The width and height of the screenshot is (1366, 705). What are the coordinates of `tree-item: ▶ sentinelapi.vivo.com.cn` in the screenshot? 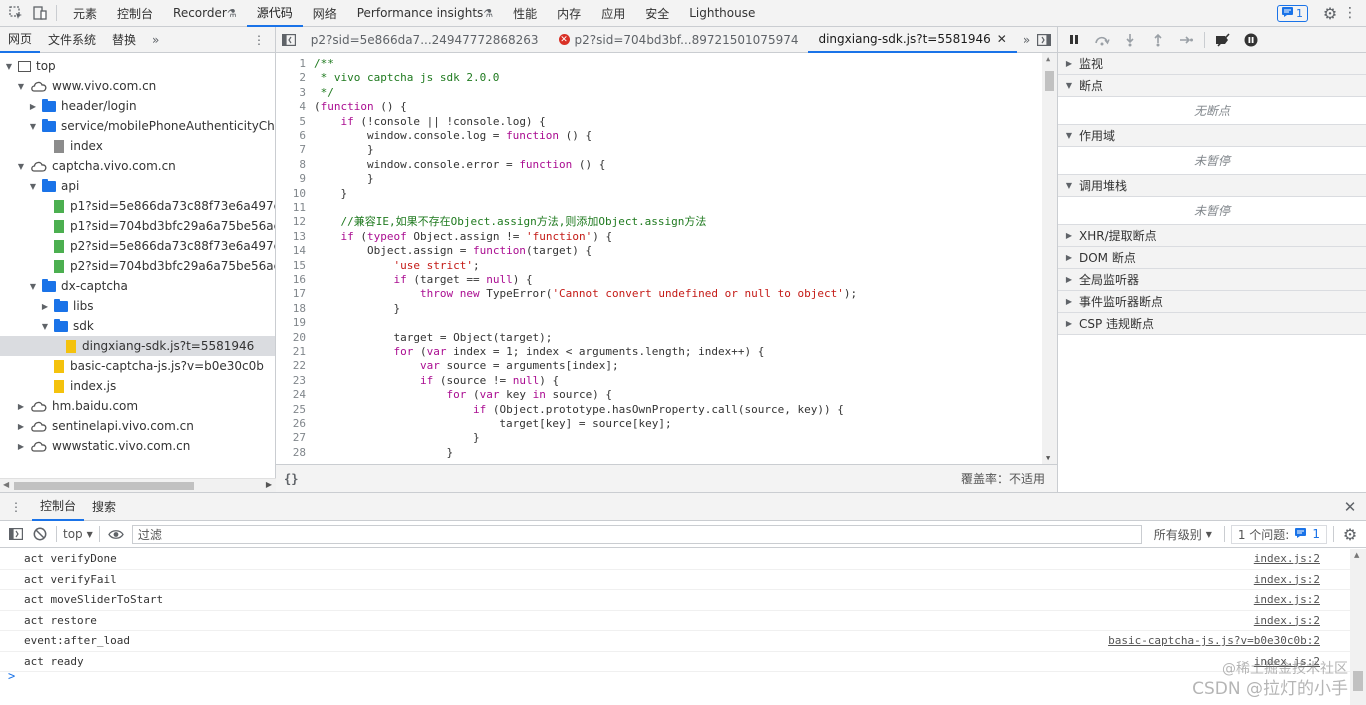 It's located at (137, 426).